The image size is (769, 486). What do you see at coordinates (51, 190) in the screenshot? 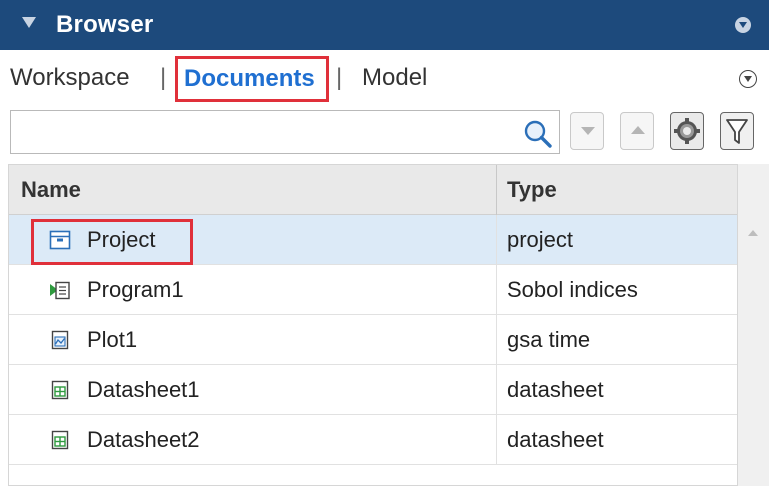
I see `column-header-name: Name` at bounding box center [51, 190].